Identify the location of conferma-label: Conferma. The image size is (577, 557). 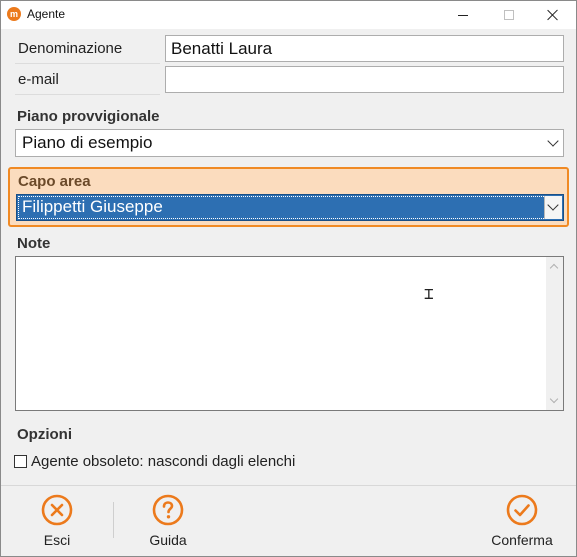
(522, 540).